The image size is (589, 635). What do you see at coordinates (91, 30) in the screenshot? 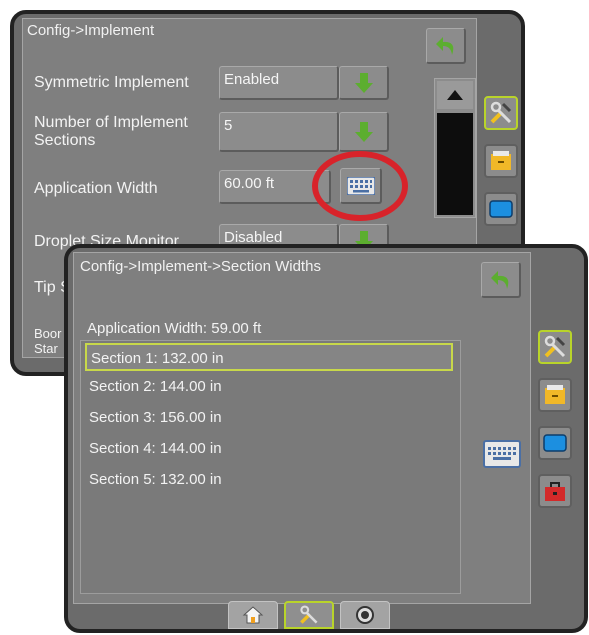
I see `screen-title: Config->Implement` at bounding box center [91, 30].